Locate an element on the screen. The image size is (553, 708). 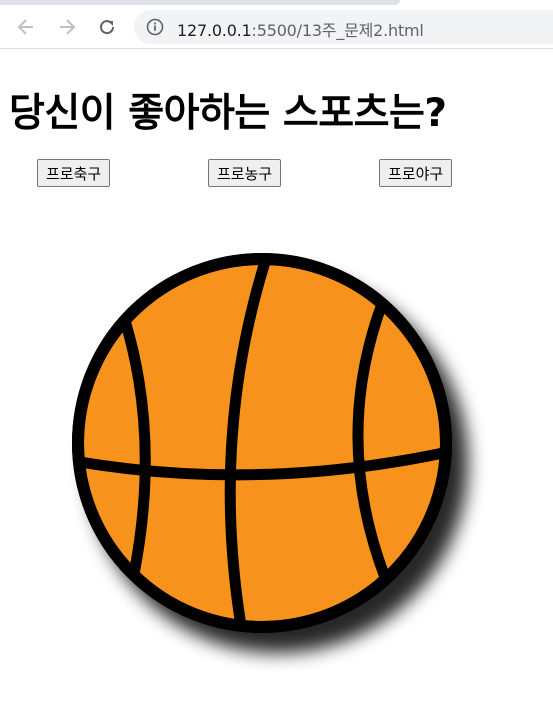
address-bar: 127.0.0.1:5500/13주_문제2.html is located at coordinates (343, 27).